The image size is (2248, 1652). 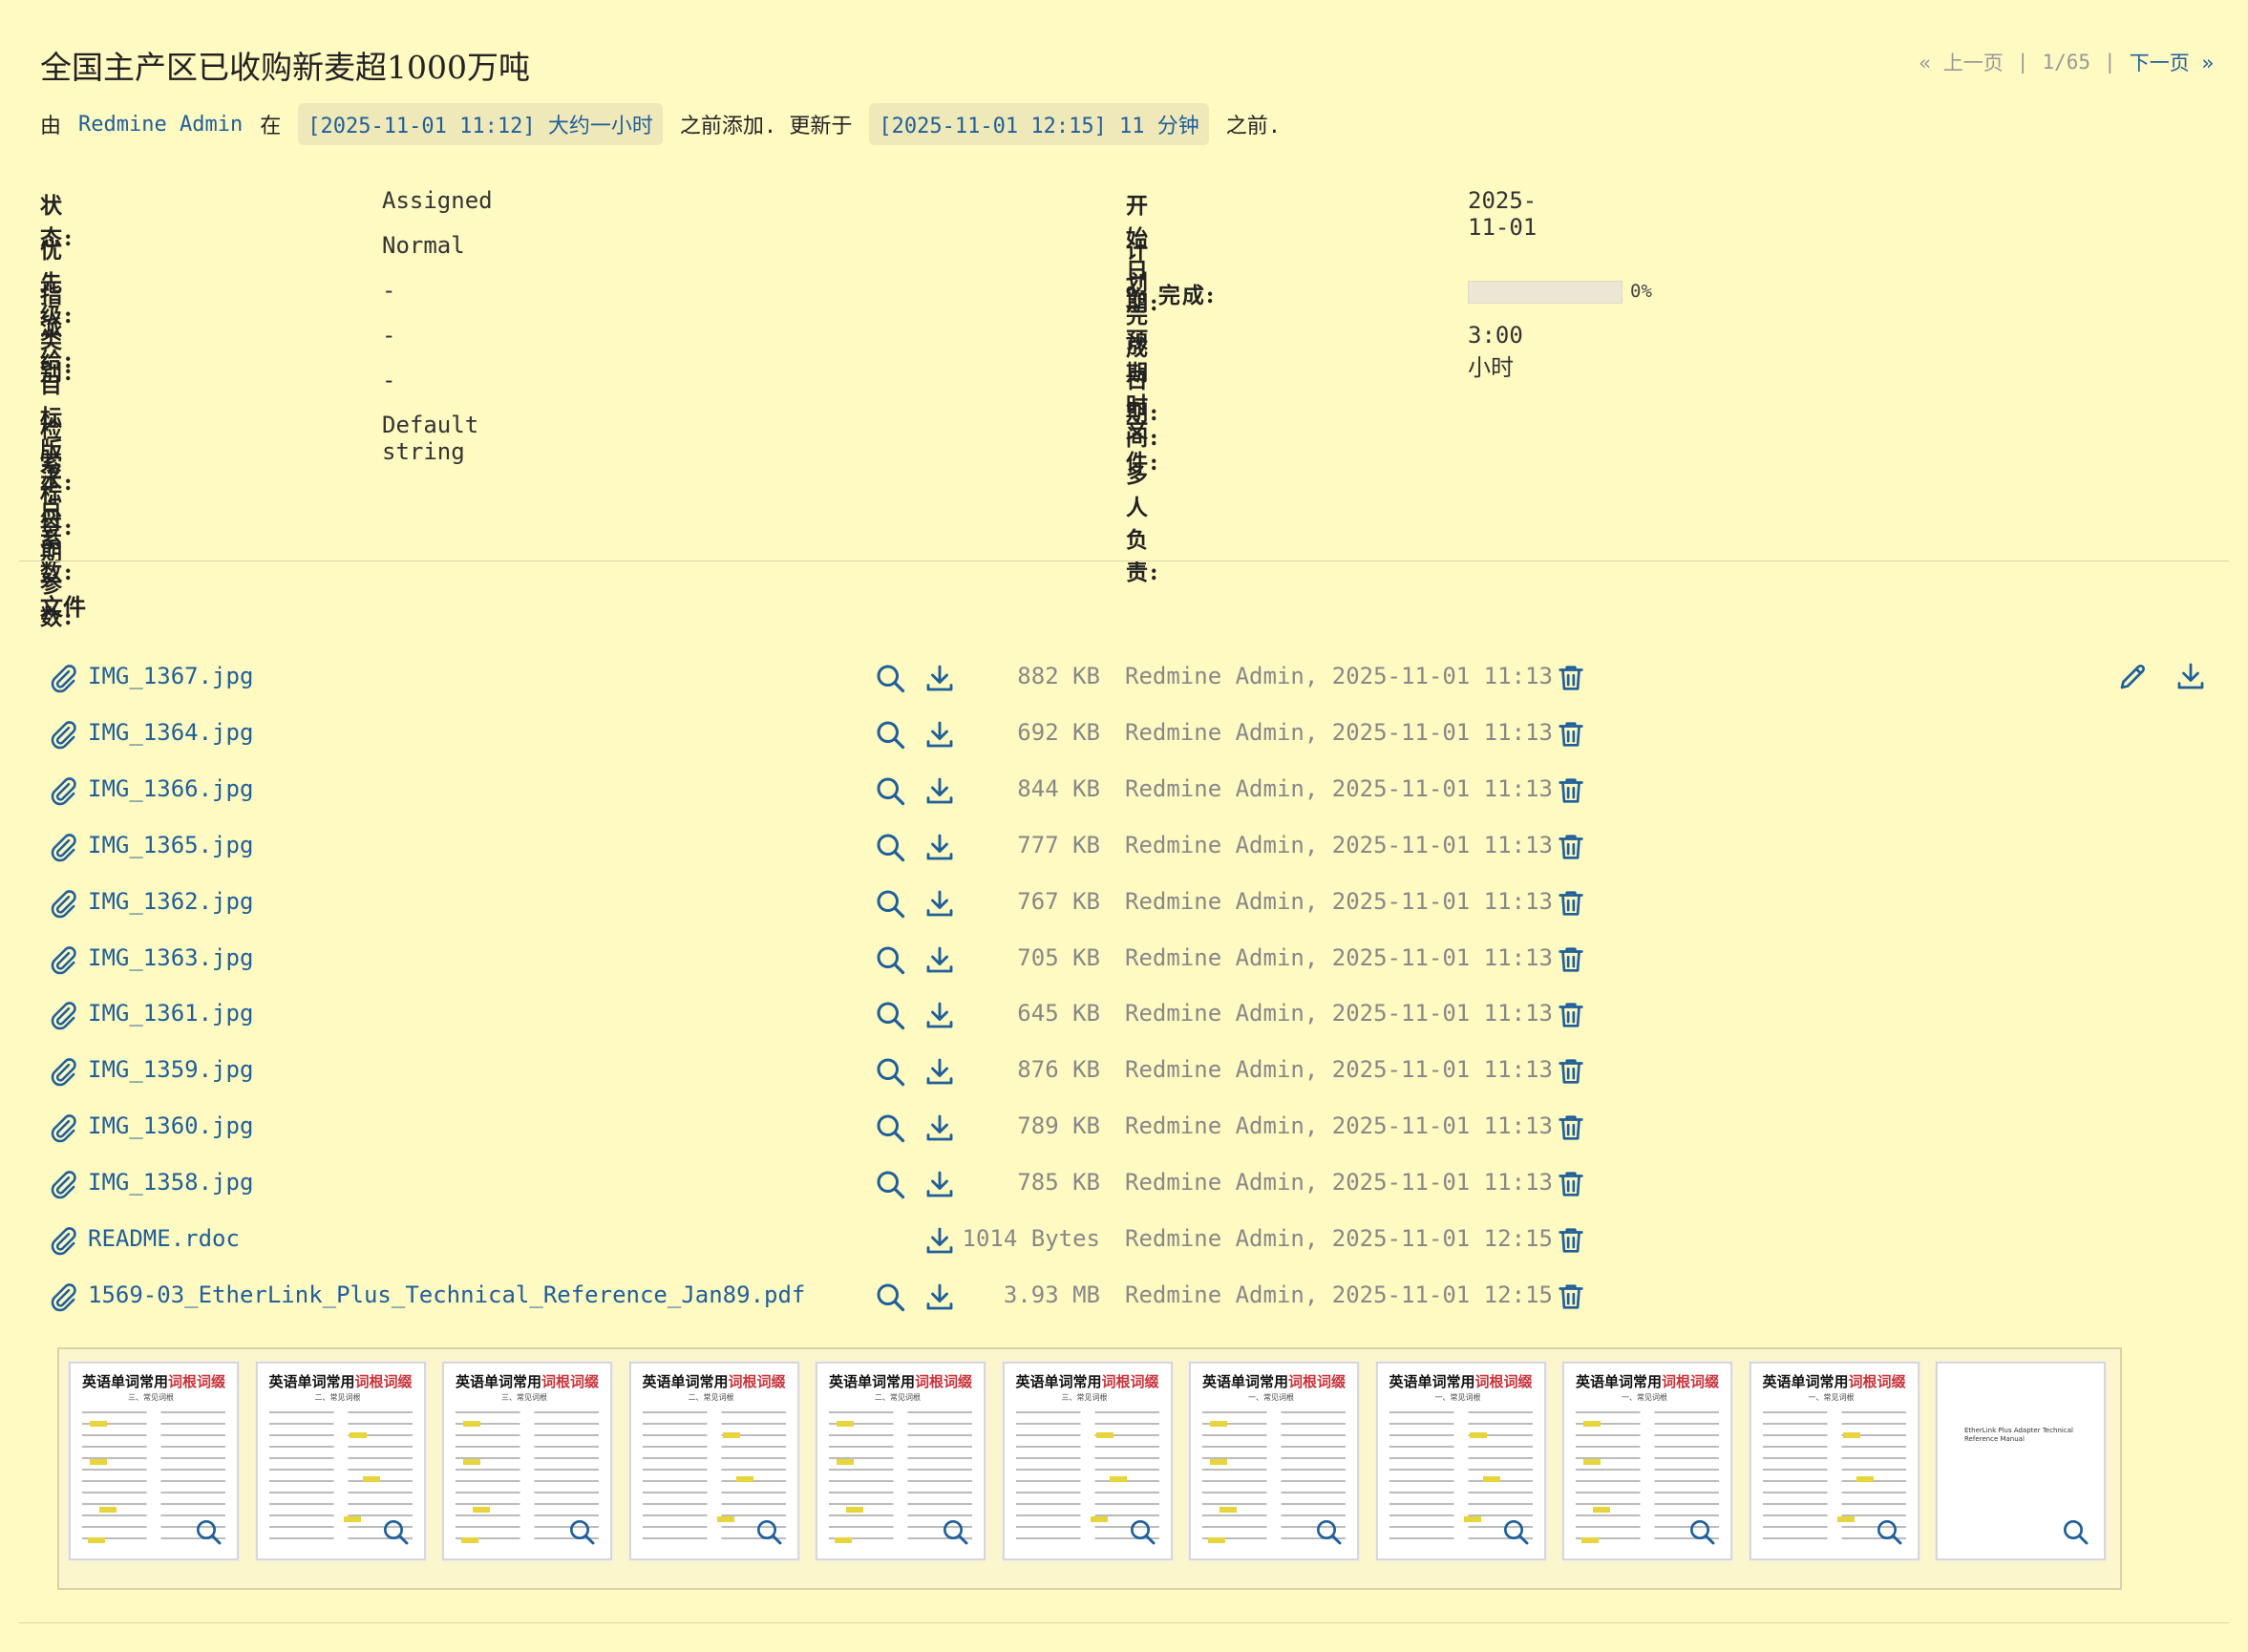 I want to click on download-all-icon, so click(x=2191, y=676).